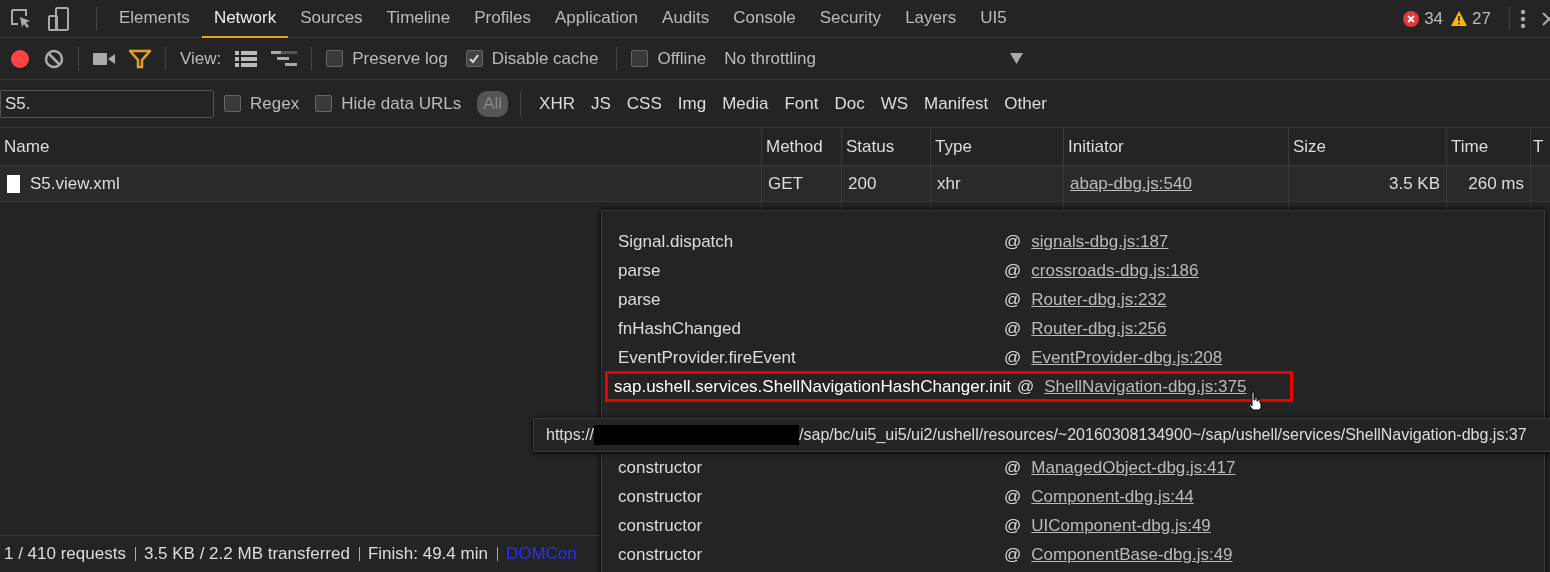 This screenshot has width=1550, height=572. What do you see at coordinates (1481, 18) in the screenshot?
I see `warning-count: 27` at bounding box center [1481, 18].